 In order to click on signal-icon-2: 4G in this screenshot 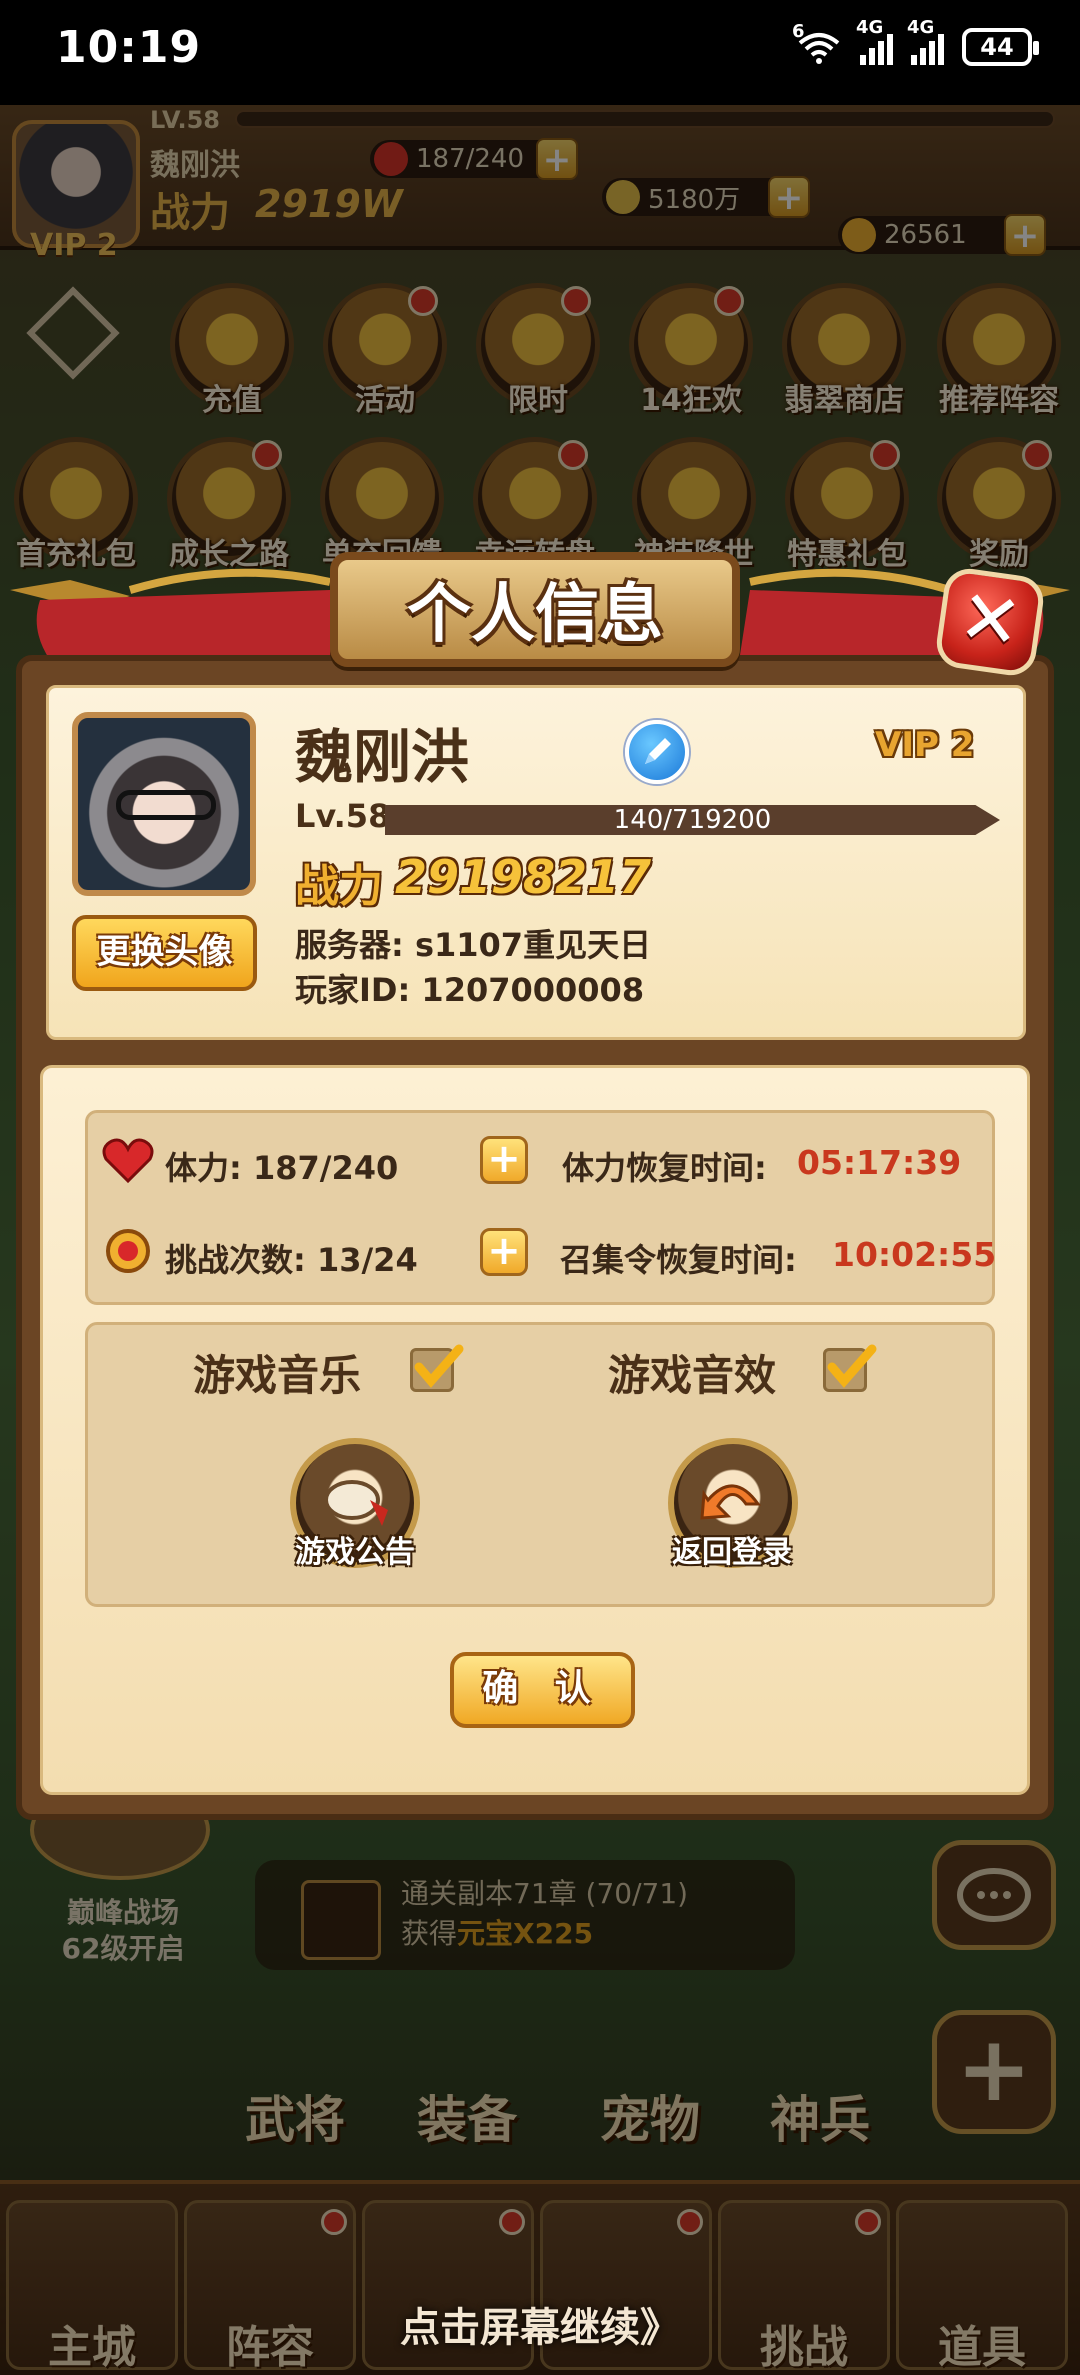, I will do `click(925, 41)`.